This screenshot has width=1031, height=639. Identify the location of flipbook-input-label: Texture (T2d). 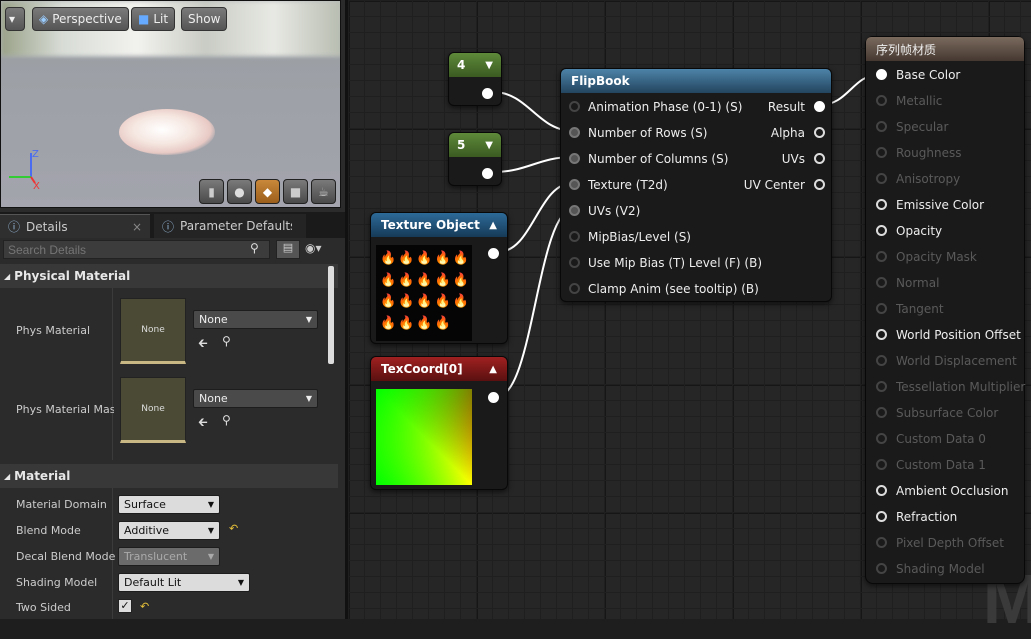
(628, 185).